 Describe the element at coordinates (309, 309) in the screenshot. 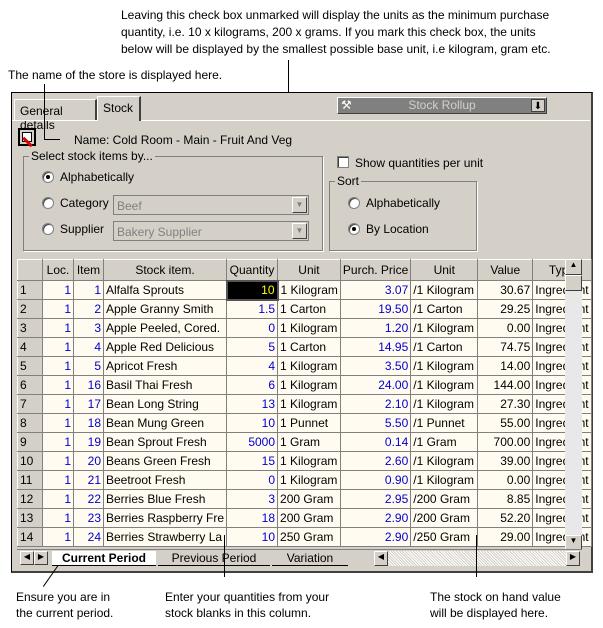

I see `grid-cell: 1 Carton` at that location.